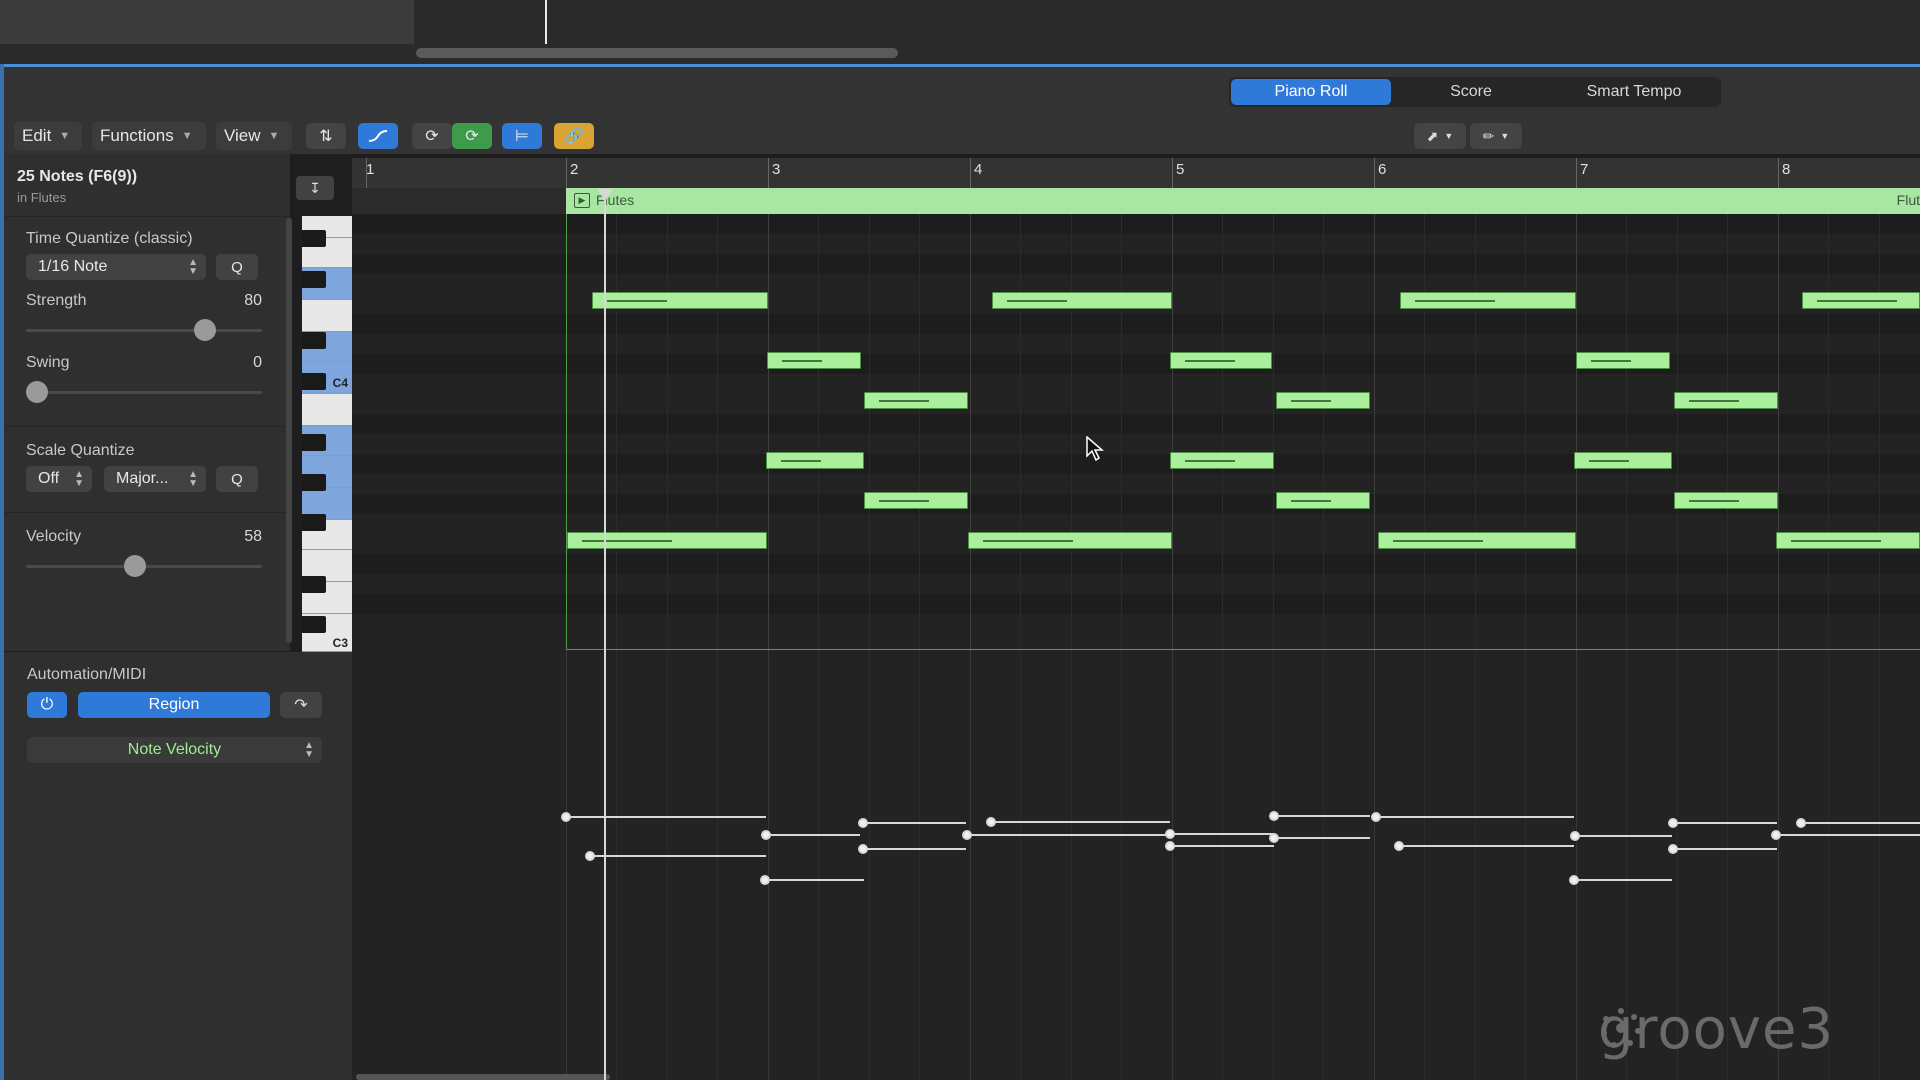 The width and height of the screenshot is (1920, 1080). Describe the element at coordinates (315, 188) in the screenshot. I see `inspector-toggle-button: ↧` at that location.